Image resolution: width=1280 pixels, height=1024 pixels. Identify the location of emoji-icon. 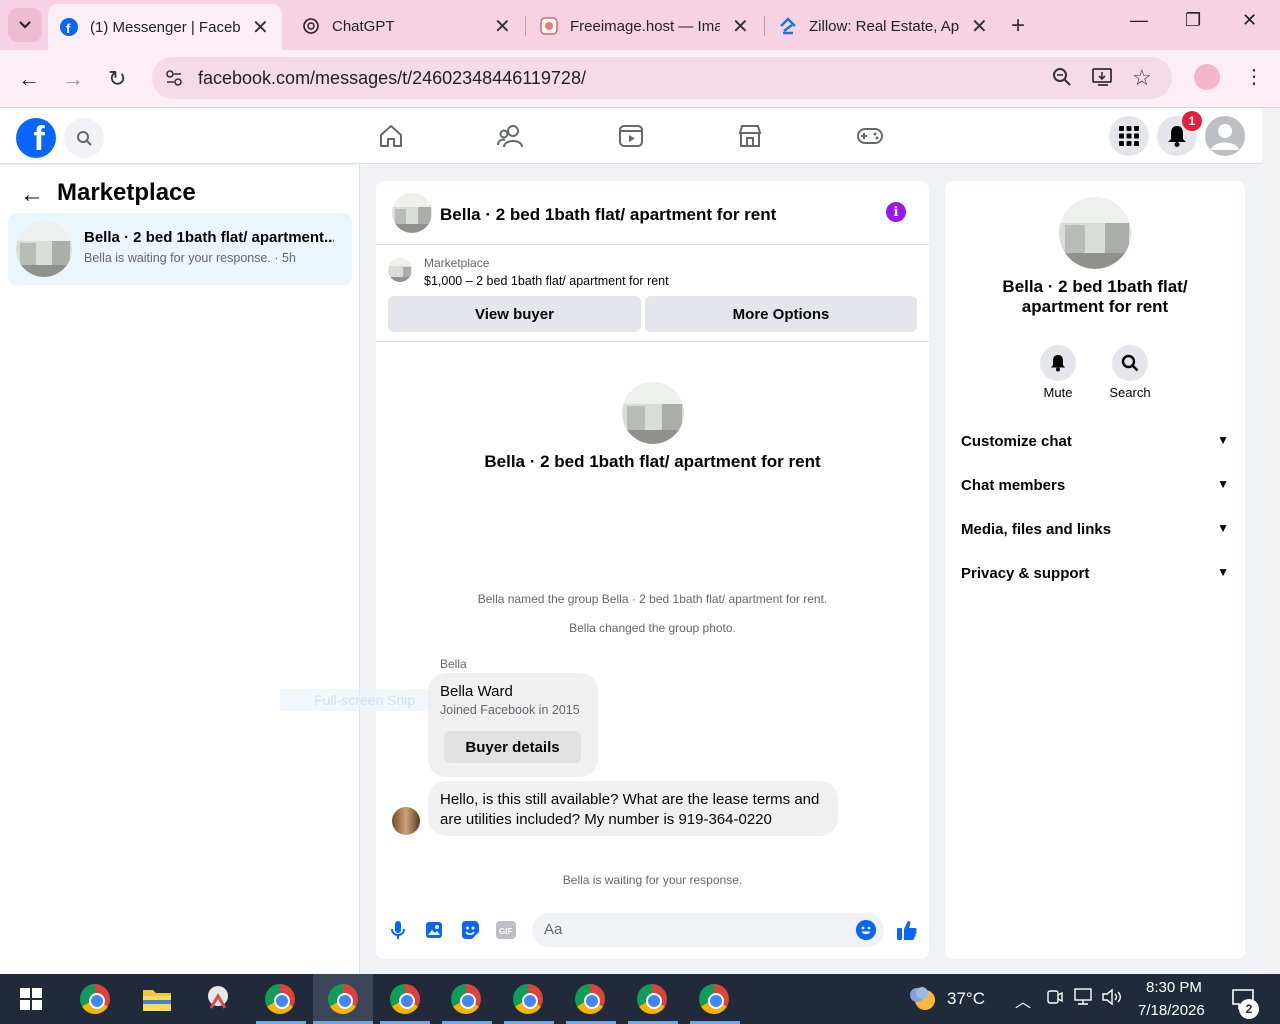
(866, 930).